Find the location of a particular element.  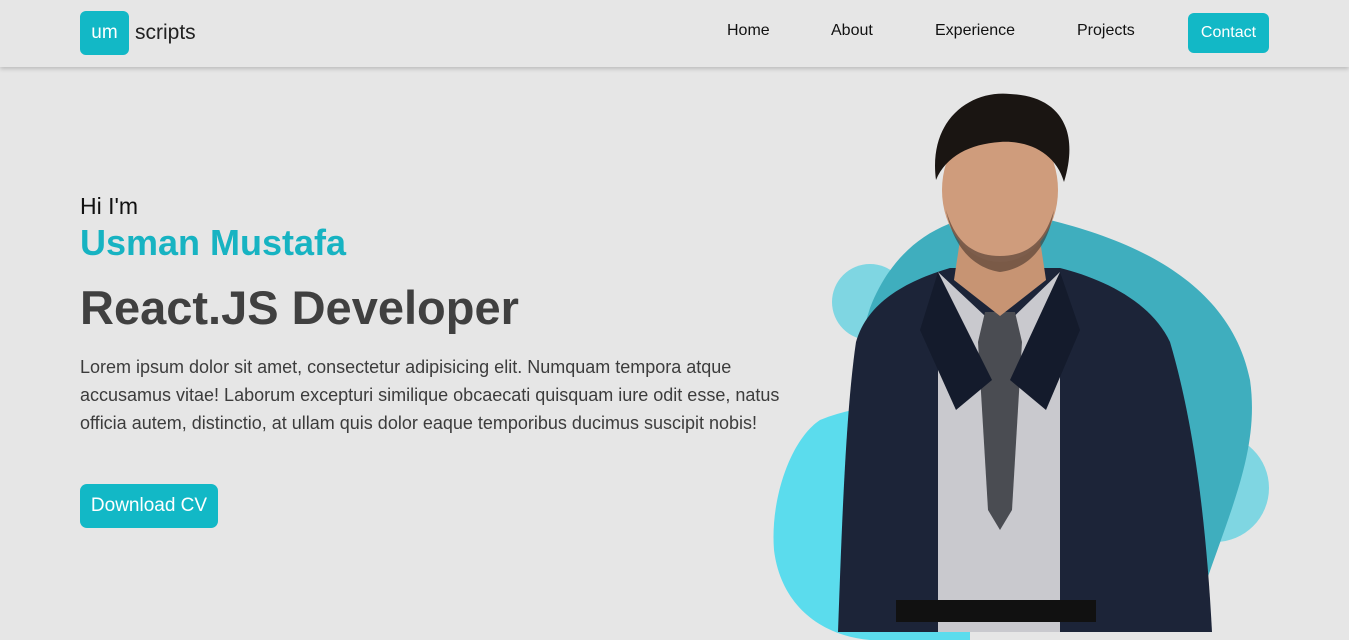

contact-button: Contact is located at coordinates (1228, 33).